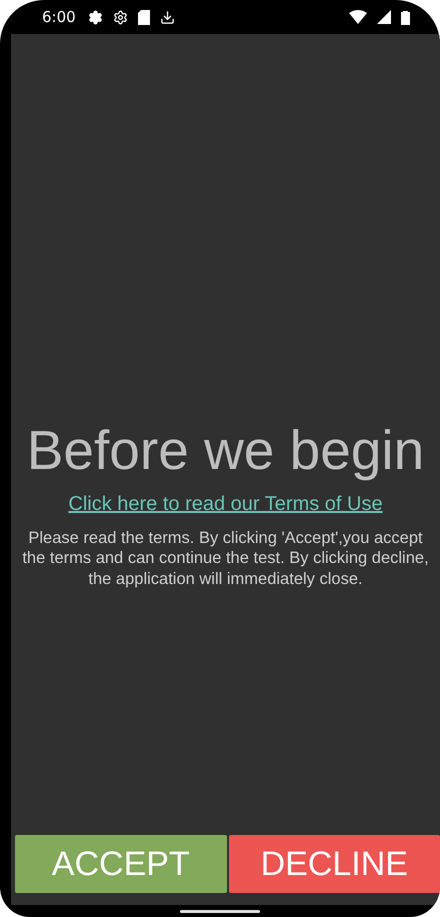 The width and height of the screenshot is (440, 917). What do you see at coordinates (405, 17) in the screenshot?
I see `battery-icon` at bounding box center [405, 17].